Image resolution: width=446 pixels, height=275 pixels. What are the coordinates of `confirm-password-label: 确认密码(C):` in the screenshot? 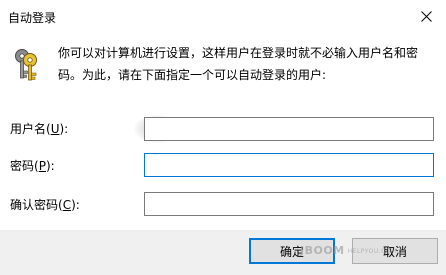 It's located at (45, 205).